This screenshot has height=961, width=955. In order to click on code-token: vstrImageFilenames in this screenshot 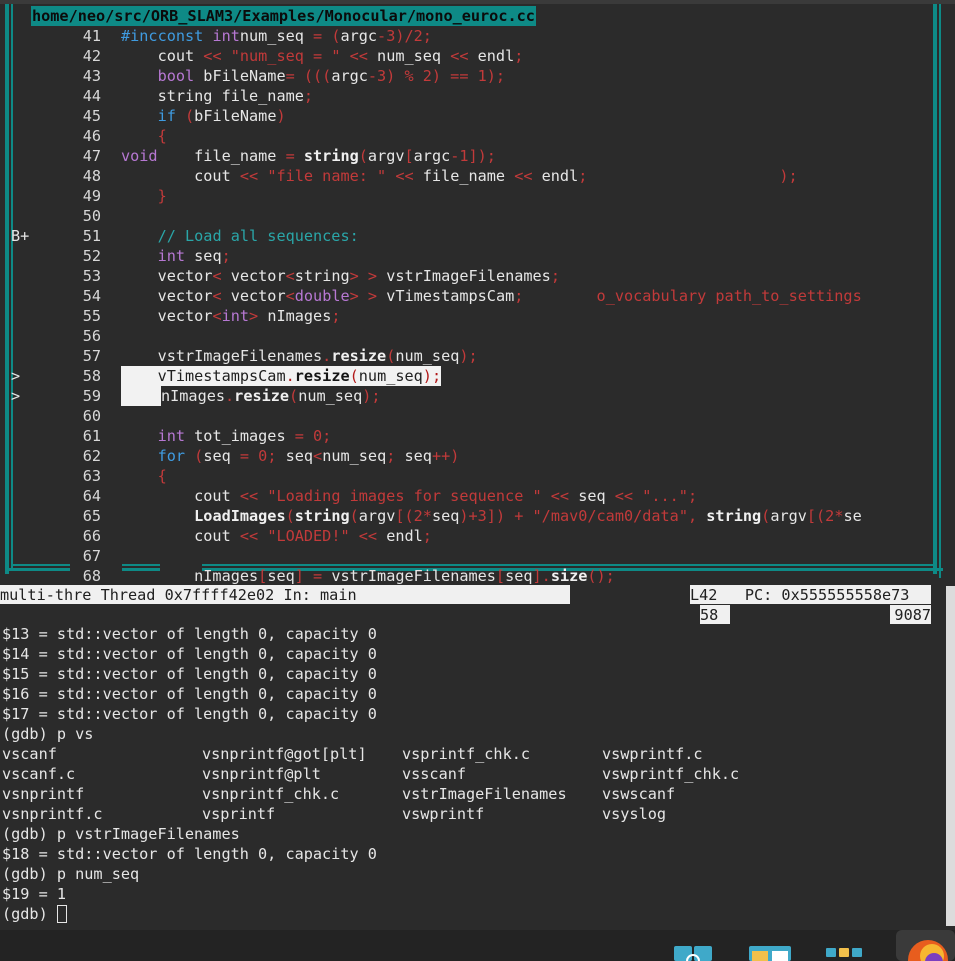, I will do `click(222, 356)`.